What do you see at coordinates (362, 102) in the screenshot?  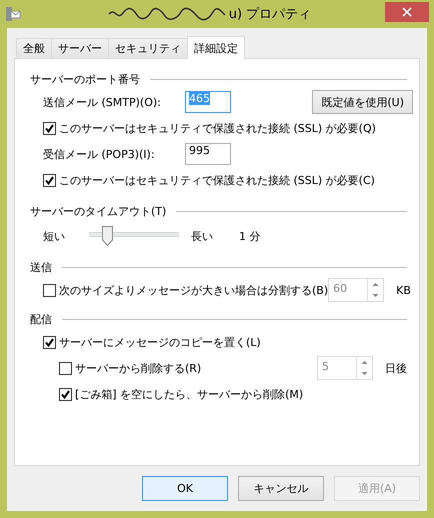 I see `default-value-button: 既定値を使用(U)` at bounding box center [362, 102].